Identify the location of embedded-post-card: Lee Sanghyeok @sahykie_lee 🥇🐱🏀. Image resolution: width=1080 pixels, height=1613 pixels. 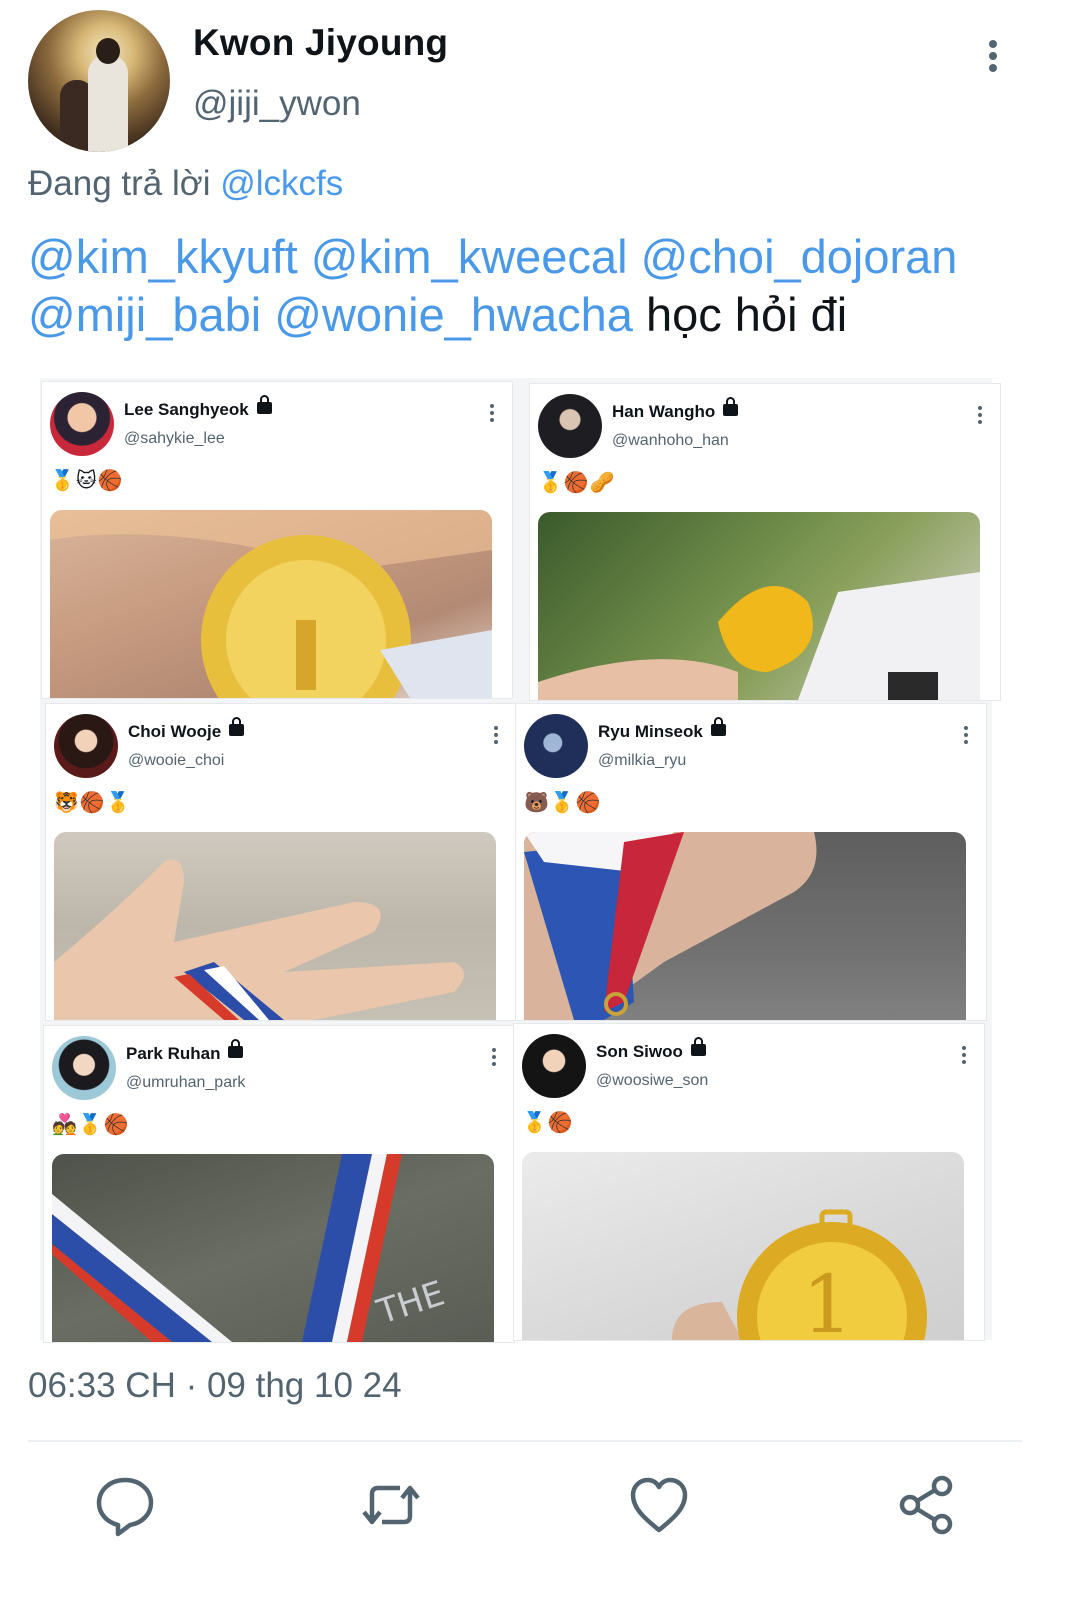
(277, 540).